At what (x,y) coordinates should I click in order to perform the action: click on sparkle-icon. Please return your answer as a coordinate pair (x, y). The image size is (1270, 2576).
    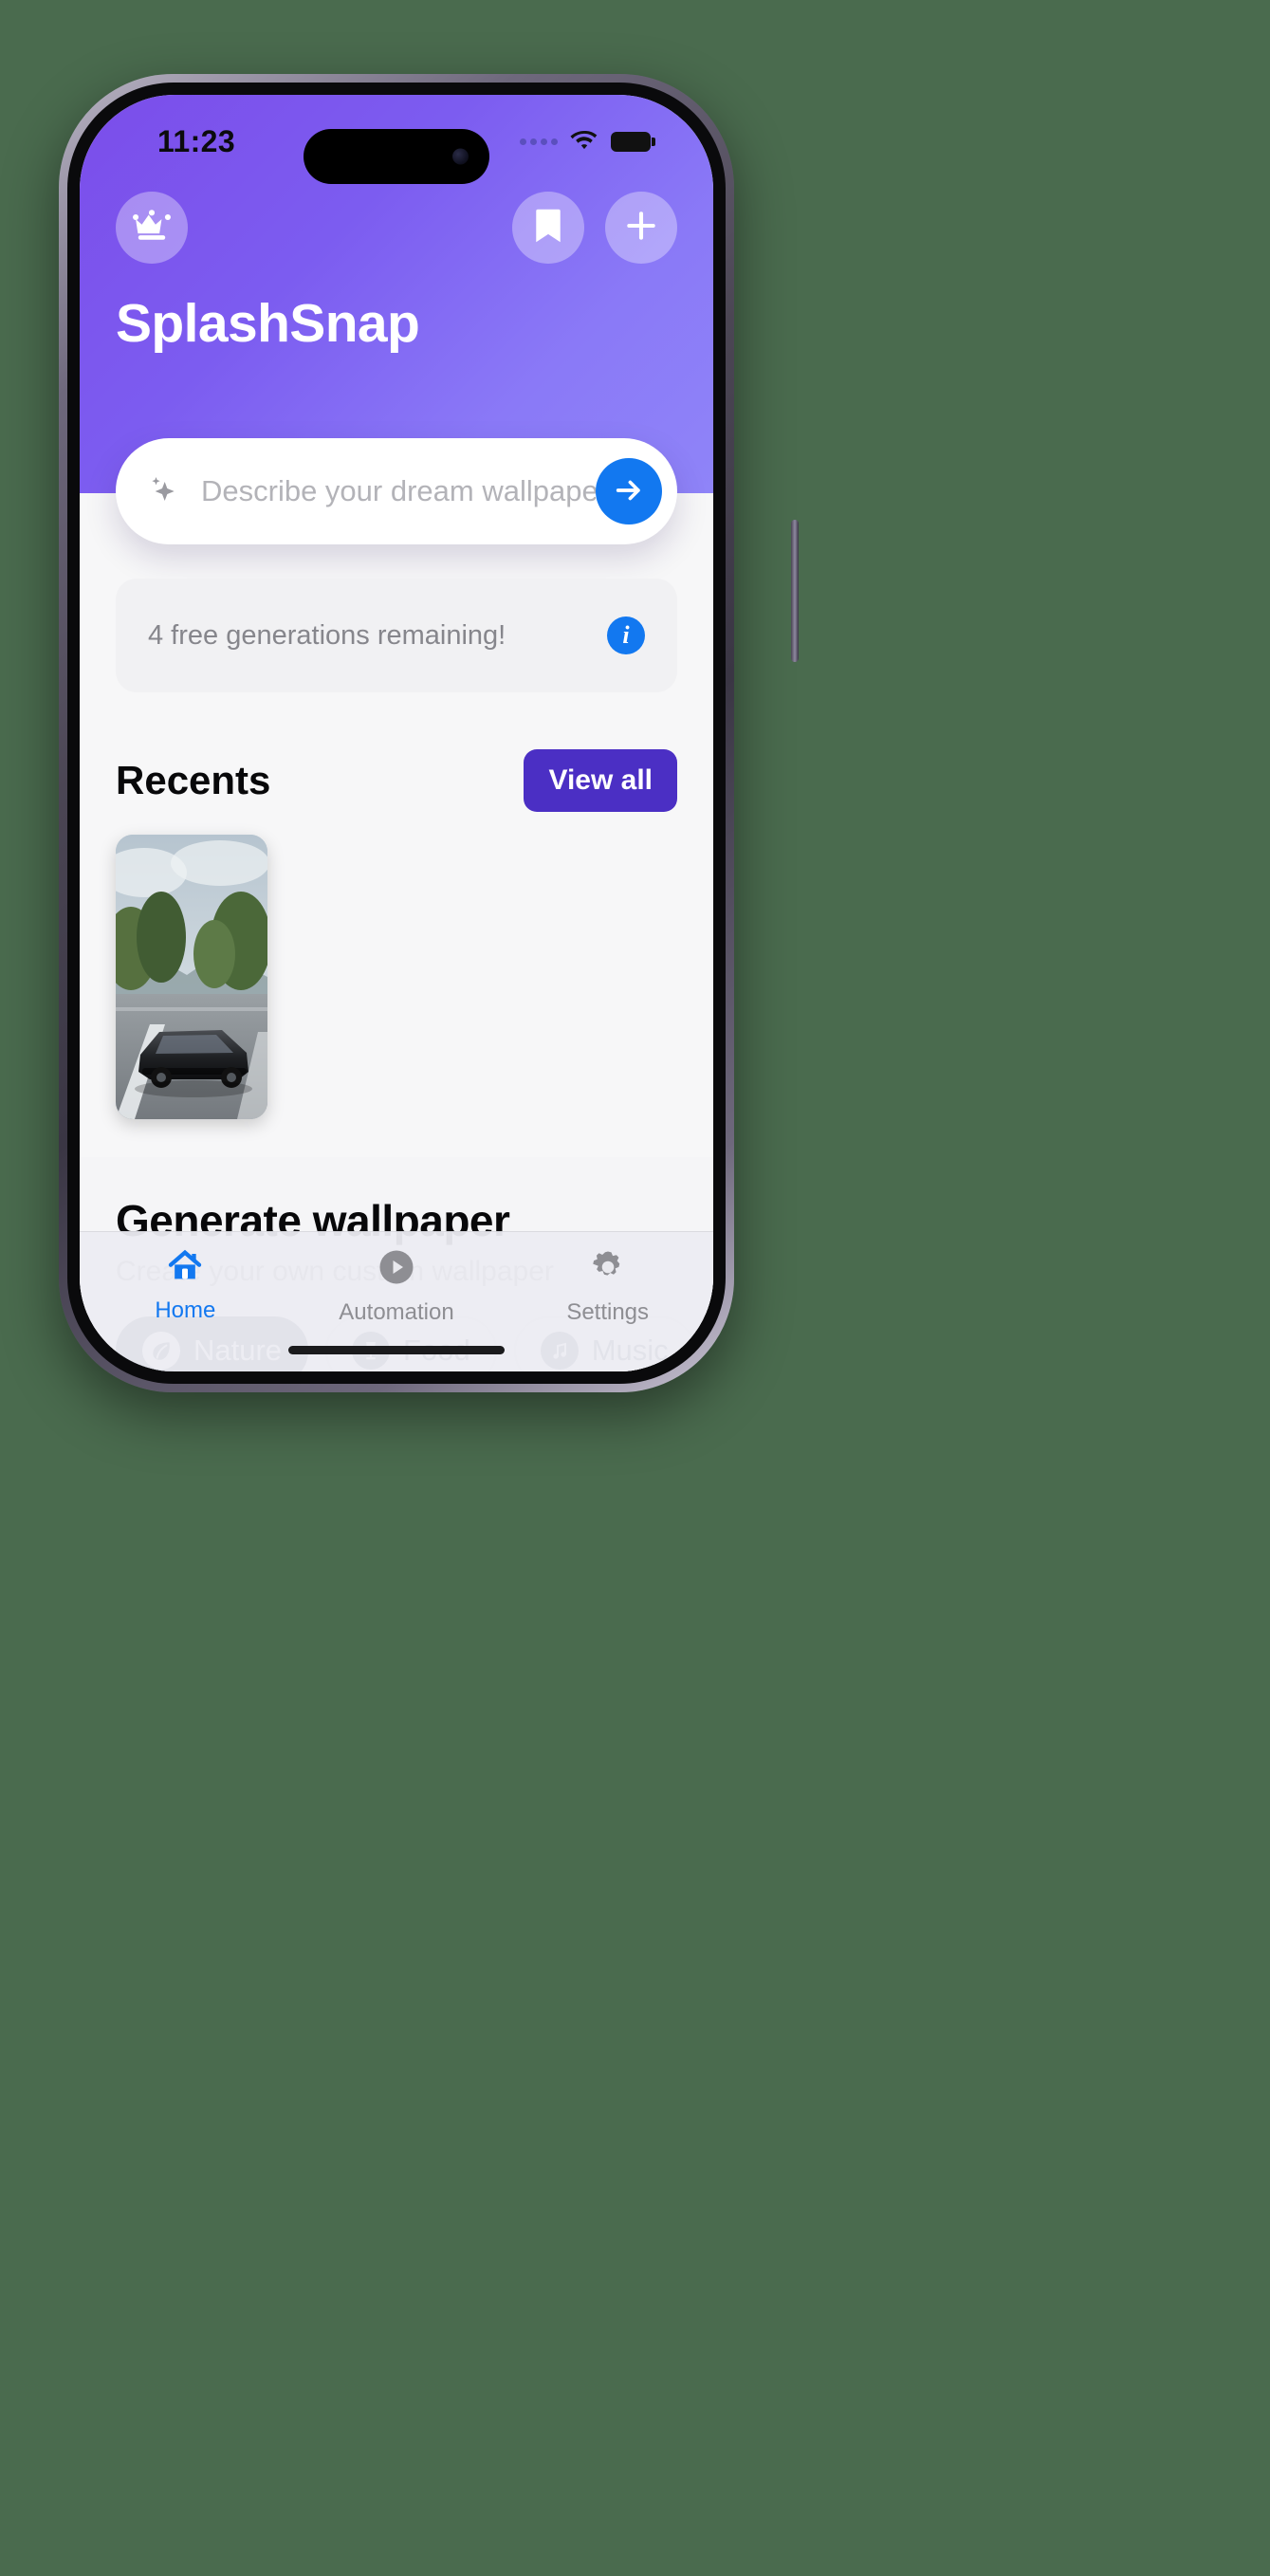
    Looking at the image, I should click on (163, 491).